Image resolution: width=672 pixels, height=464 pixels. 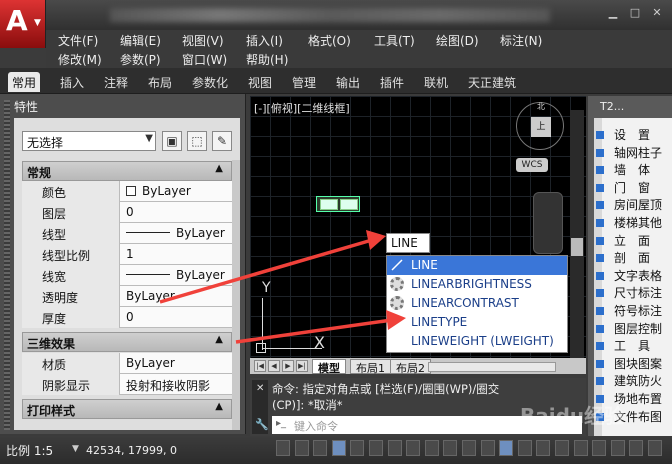 What do you see at coordinates (127, 342) in the screenshot?
I see `section-3d-effects: 三维效果 ▲` at bounding box center [127, 342].